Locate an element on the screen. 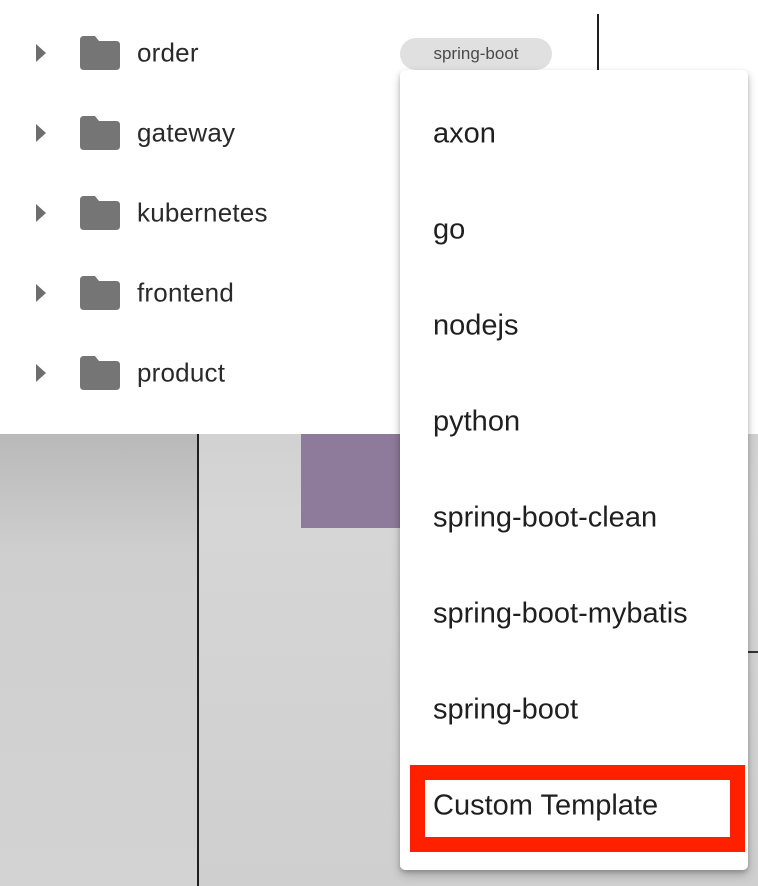 This screenshot has height=886, width=758. canvas-divider-line is located at coordinates (198, 660).